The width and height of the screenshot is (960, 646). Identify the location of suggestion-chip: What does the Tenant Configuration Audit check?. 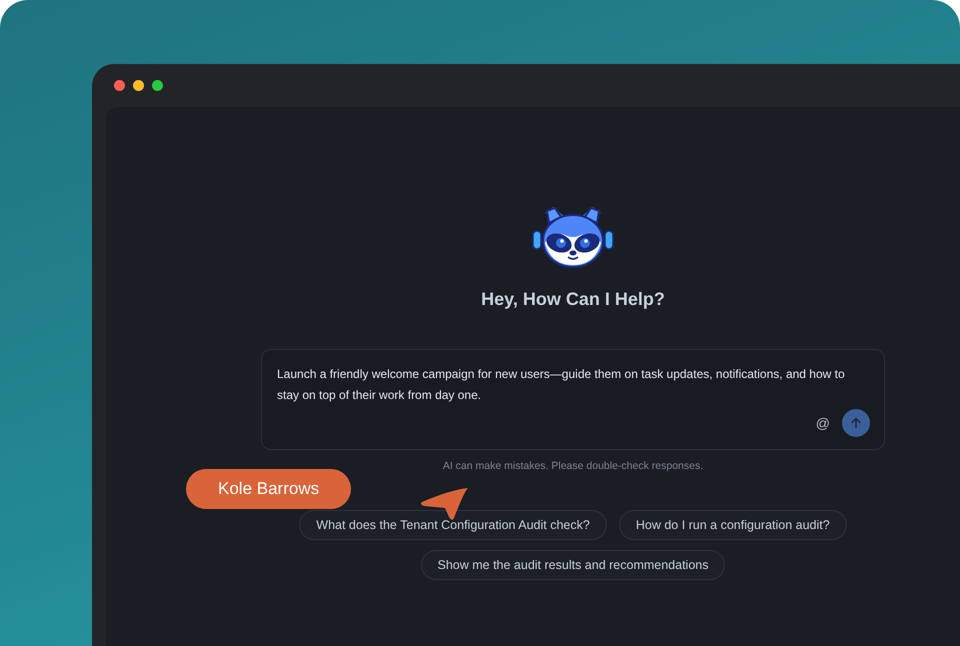
(453, 525).